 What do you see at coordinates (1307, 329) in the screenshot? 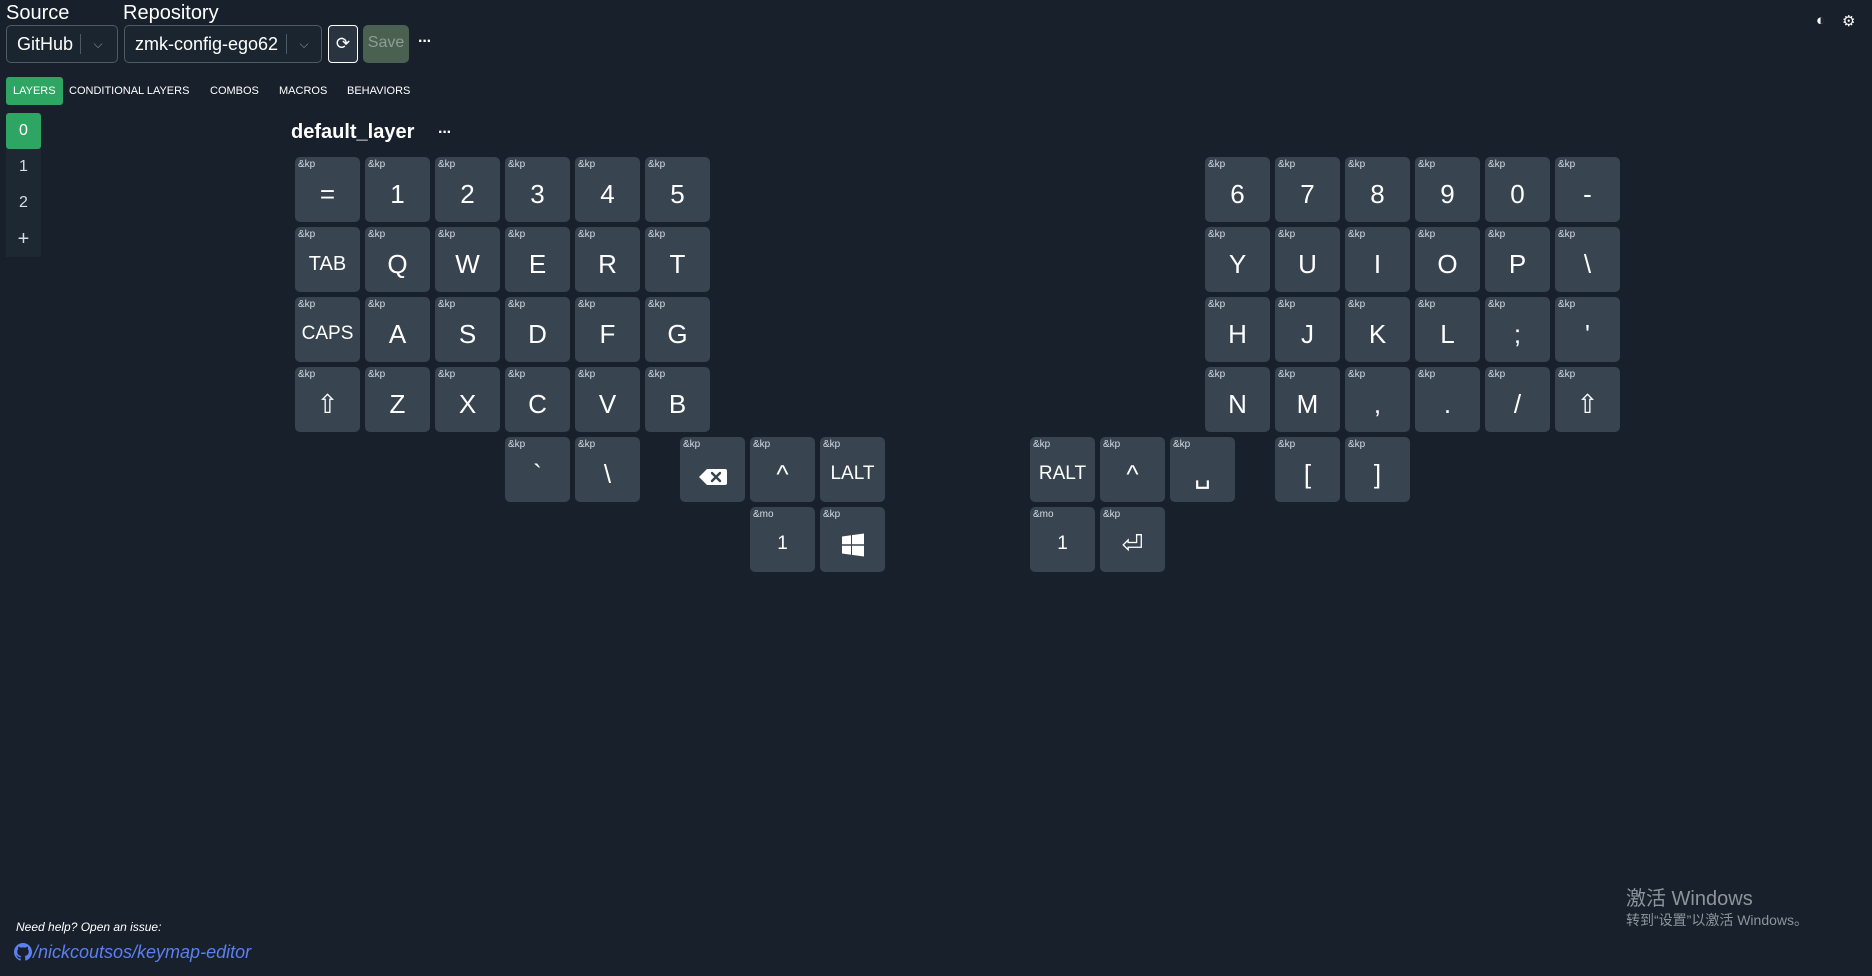
I see `key-31: &kp J` at bounding box center [1307, 329].